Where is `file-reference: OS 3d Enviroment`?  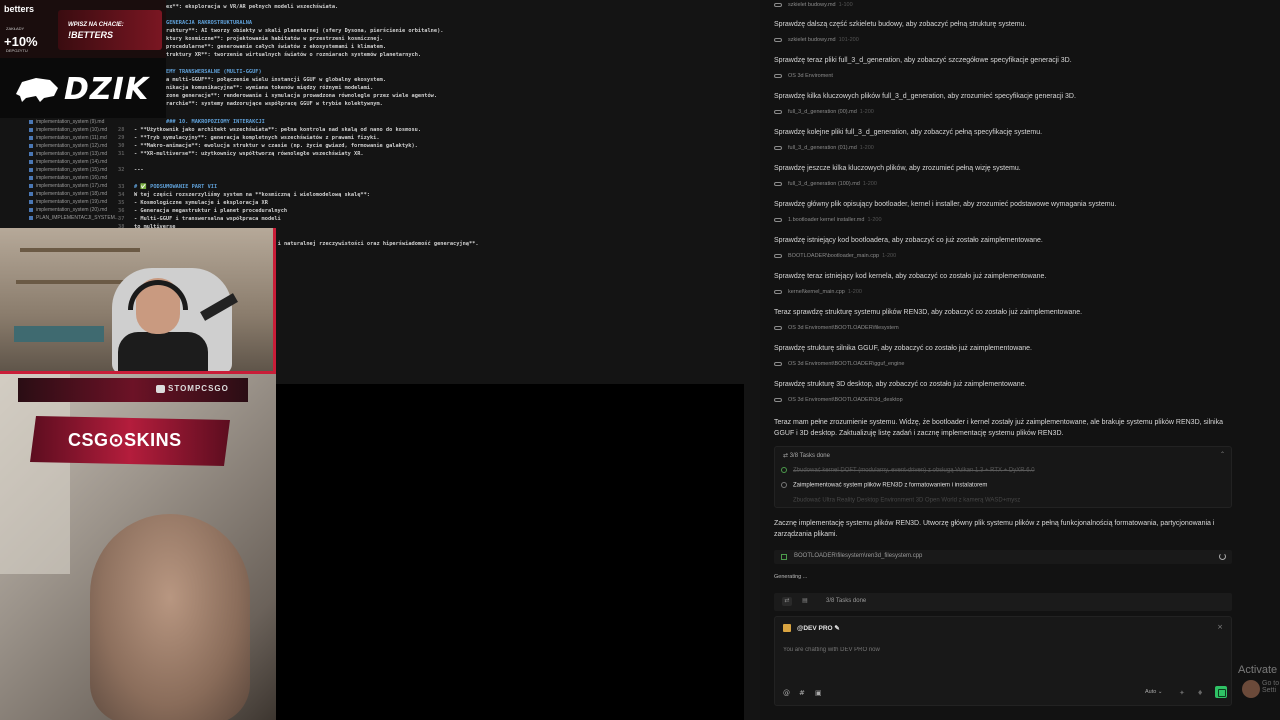
file-reference: OS 3d Enviroment is located at coordinates (805, 76).